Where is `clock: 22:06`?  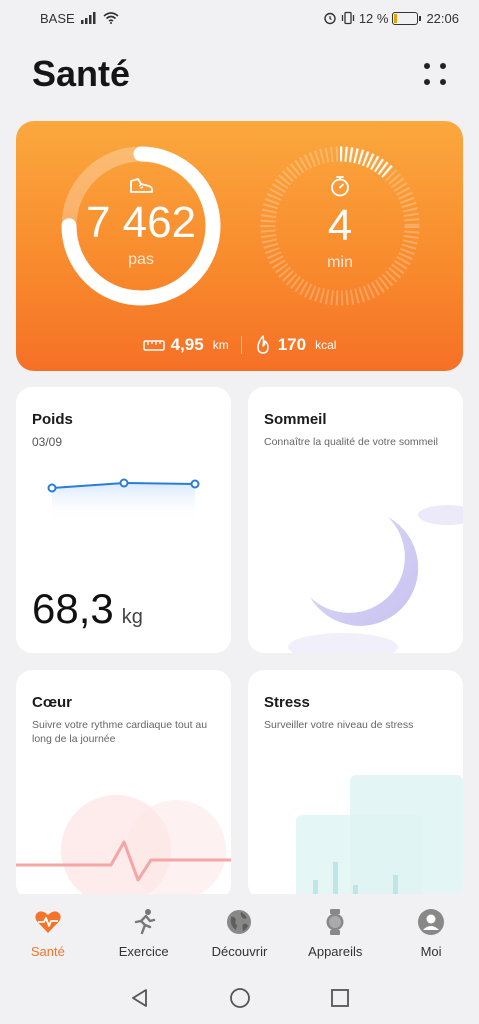
clock: 22:06 is located at coordinates (442, 18).